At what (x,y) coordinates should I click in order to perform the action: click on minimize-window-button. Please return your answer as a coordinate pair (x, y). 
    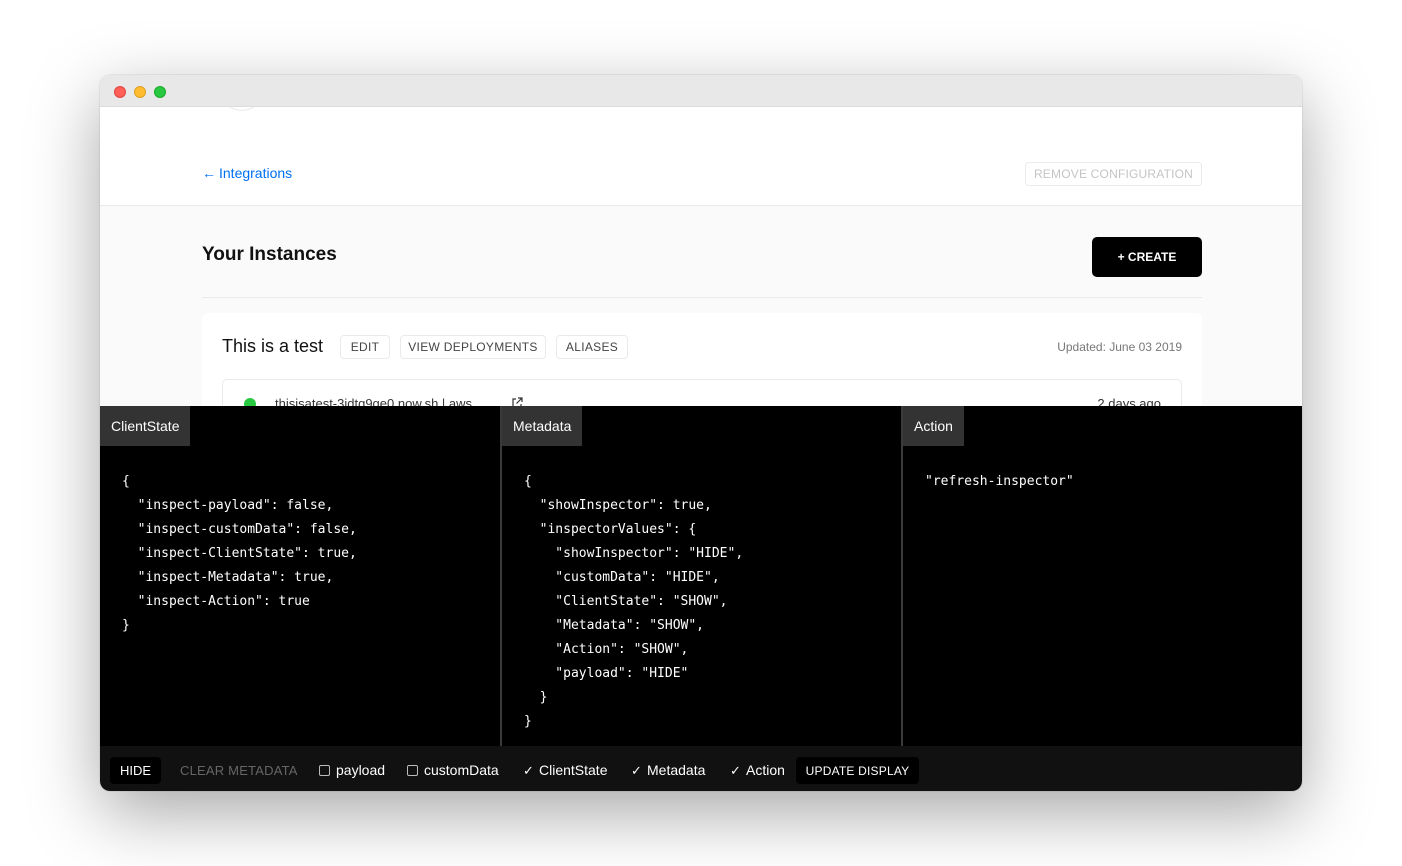
    Looking at the image, I should click on (140, 92).